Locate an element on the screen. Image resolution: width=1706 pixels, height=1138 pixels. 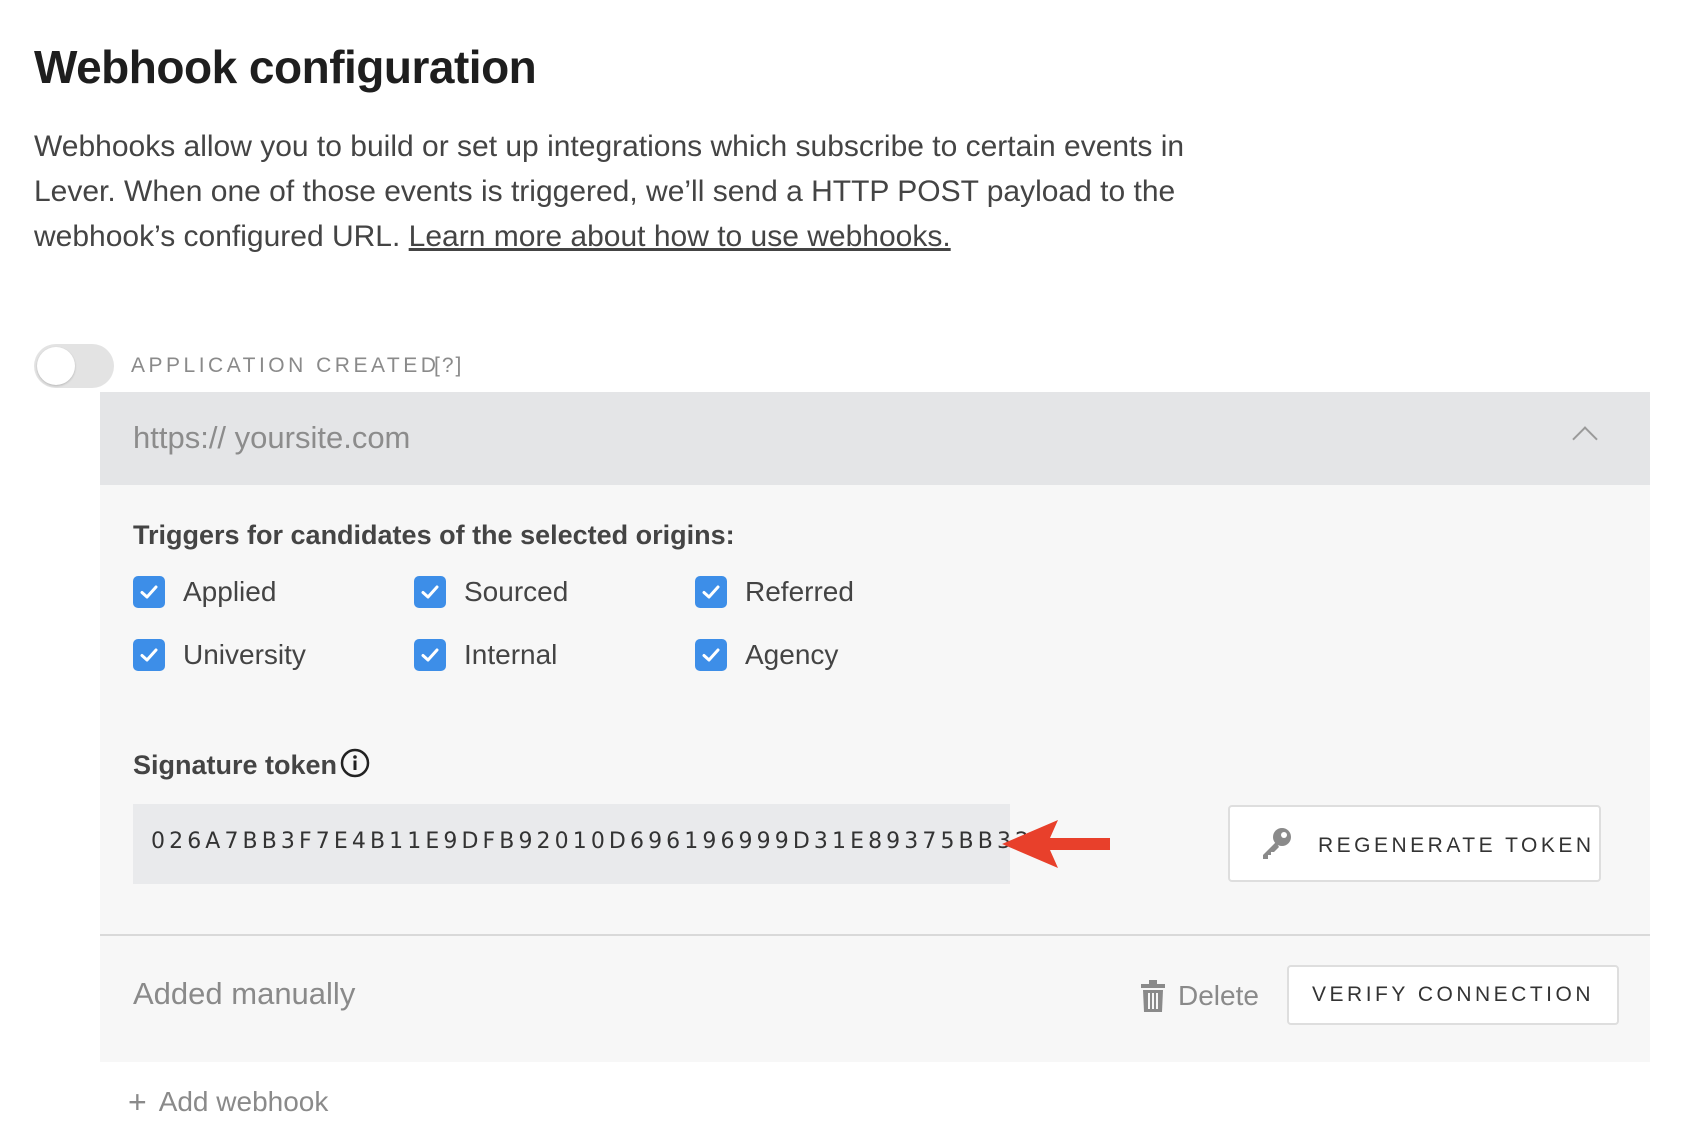
origin-checkbox-university: University is located at coordinates (219, 655).